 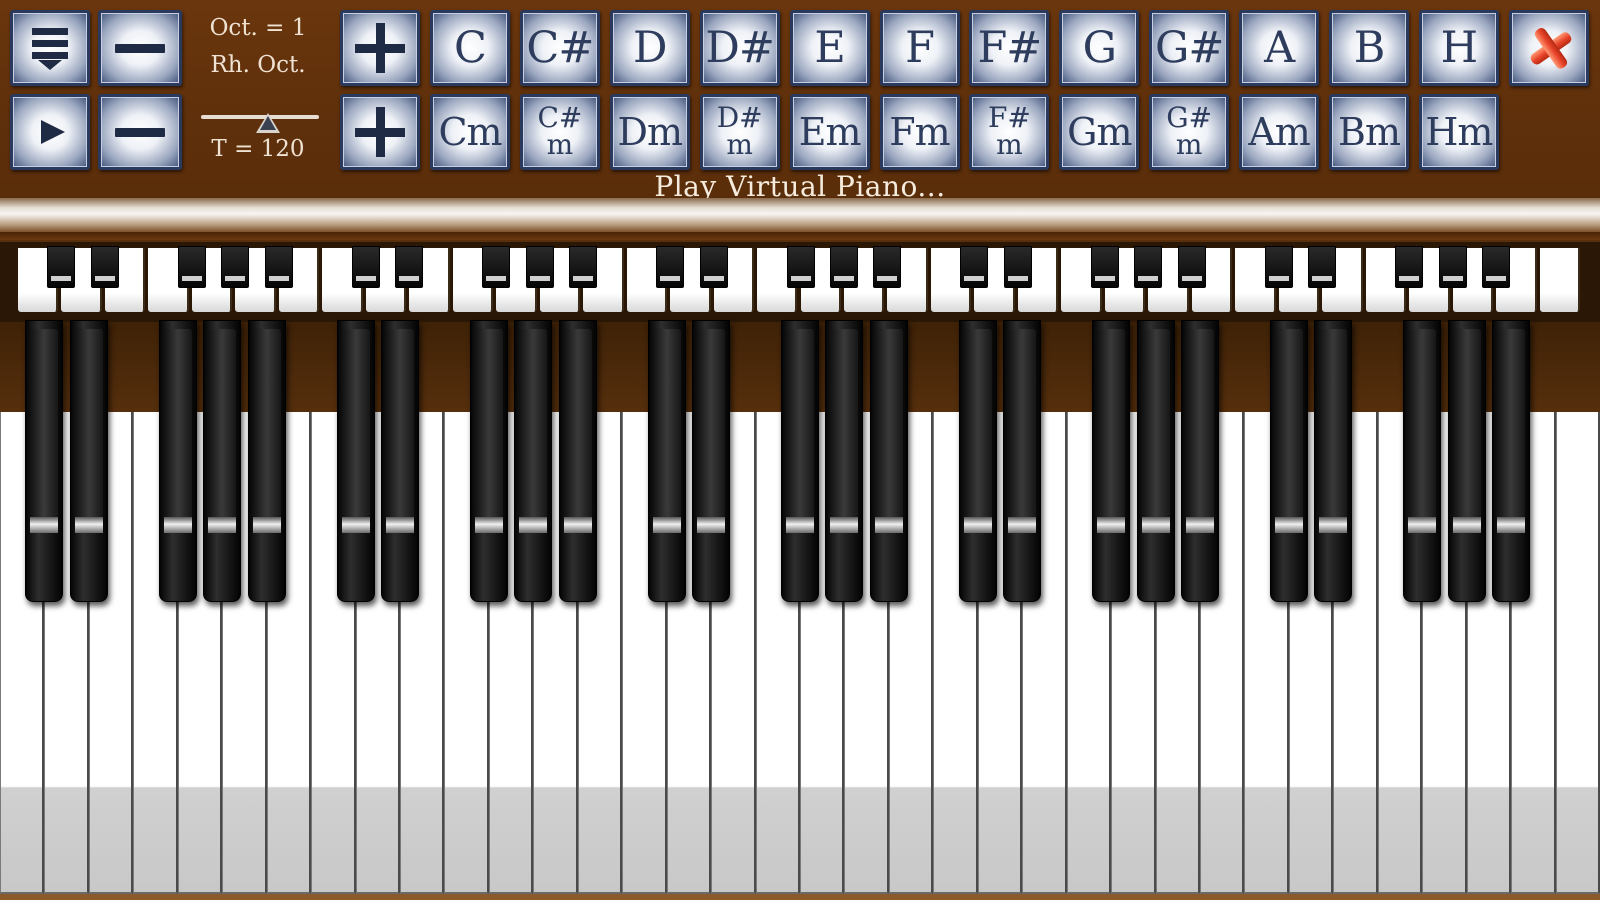 What do you see at coordinates (1577, 653) in the screenshot?
I see `white-key` at bounding box center [1577, 653].